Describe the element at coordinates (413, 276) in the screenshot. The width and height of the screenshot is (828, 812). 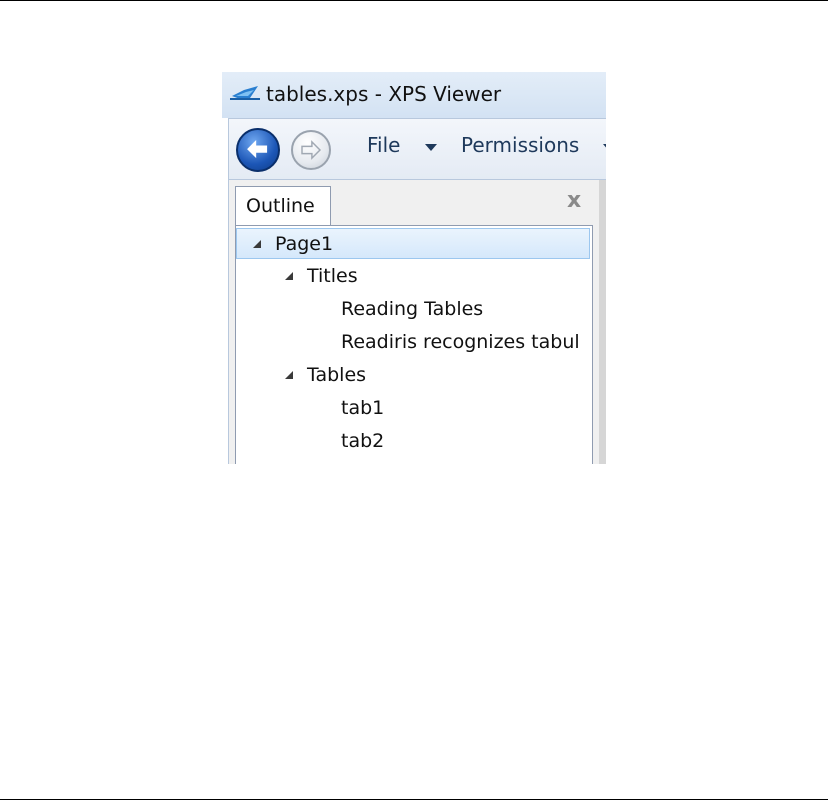
I see `tree-item-titles: Titles` at that location.